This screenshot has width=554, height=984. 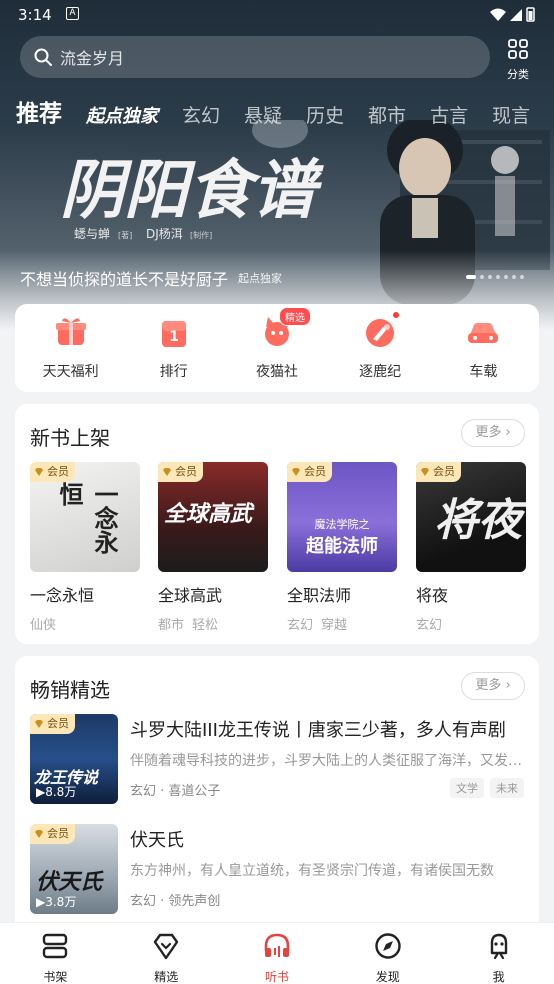 What do you see at coordinates (74, 759) in the screenshot?
I see `book-cover: 龙王传说 会员 ▶8.8万` at bounding box center [74, 759].